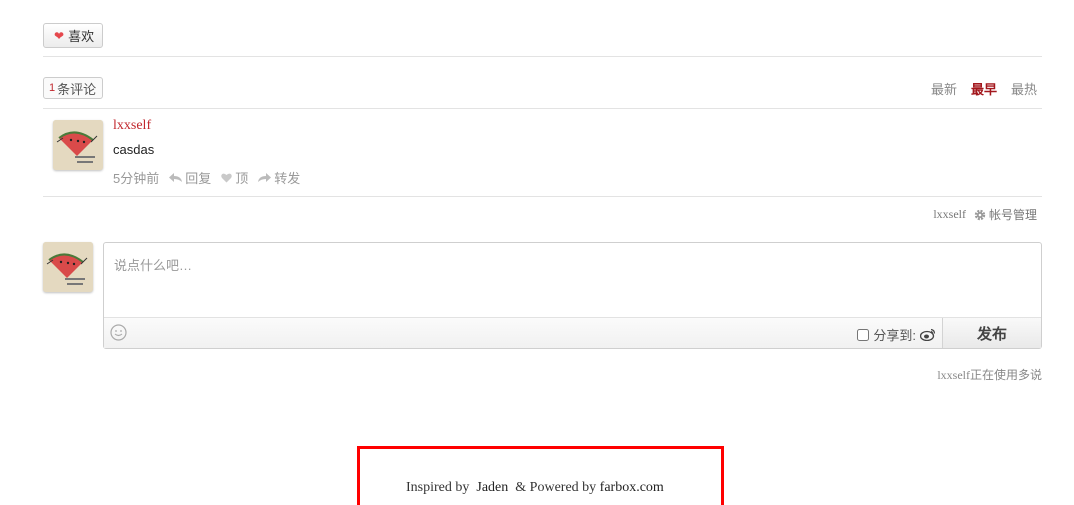 The height and width of the screenshot is (505, 1074). I want to click on comment-textarea, so click(572, 280).